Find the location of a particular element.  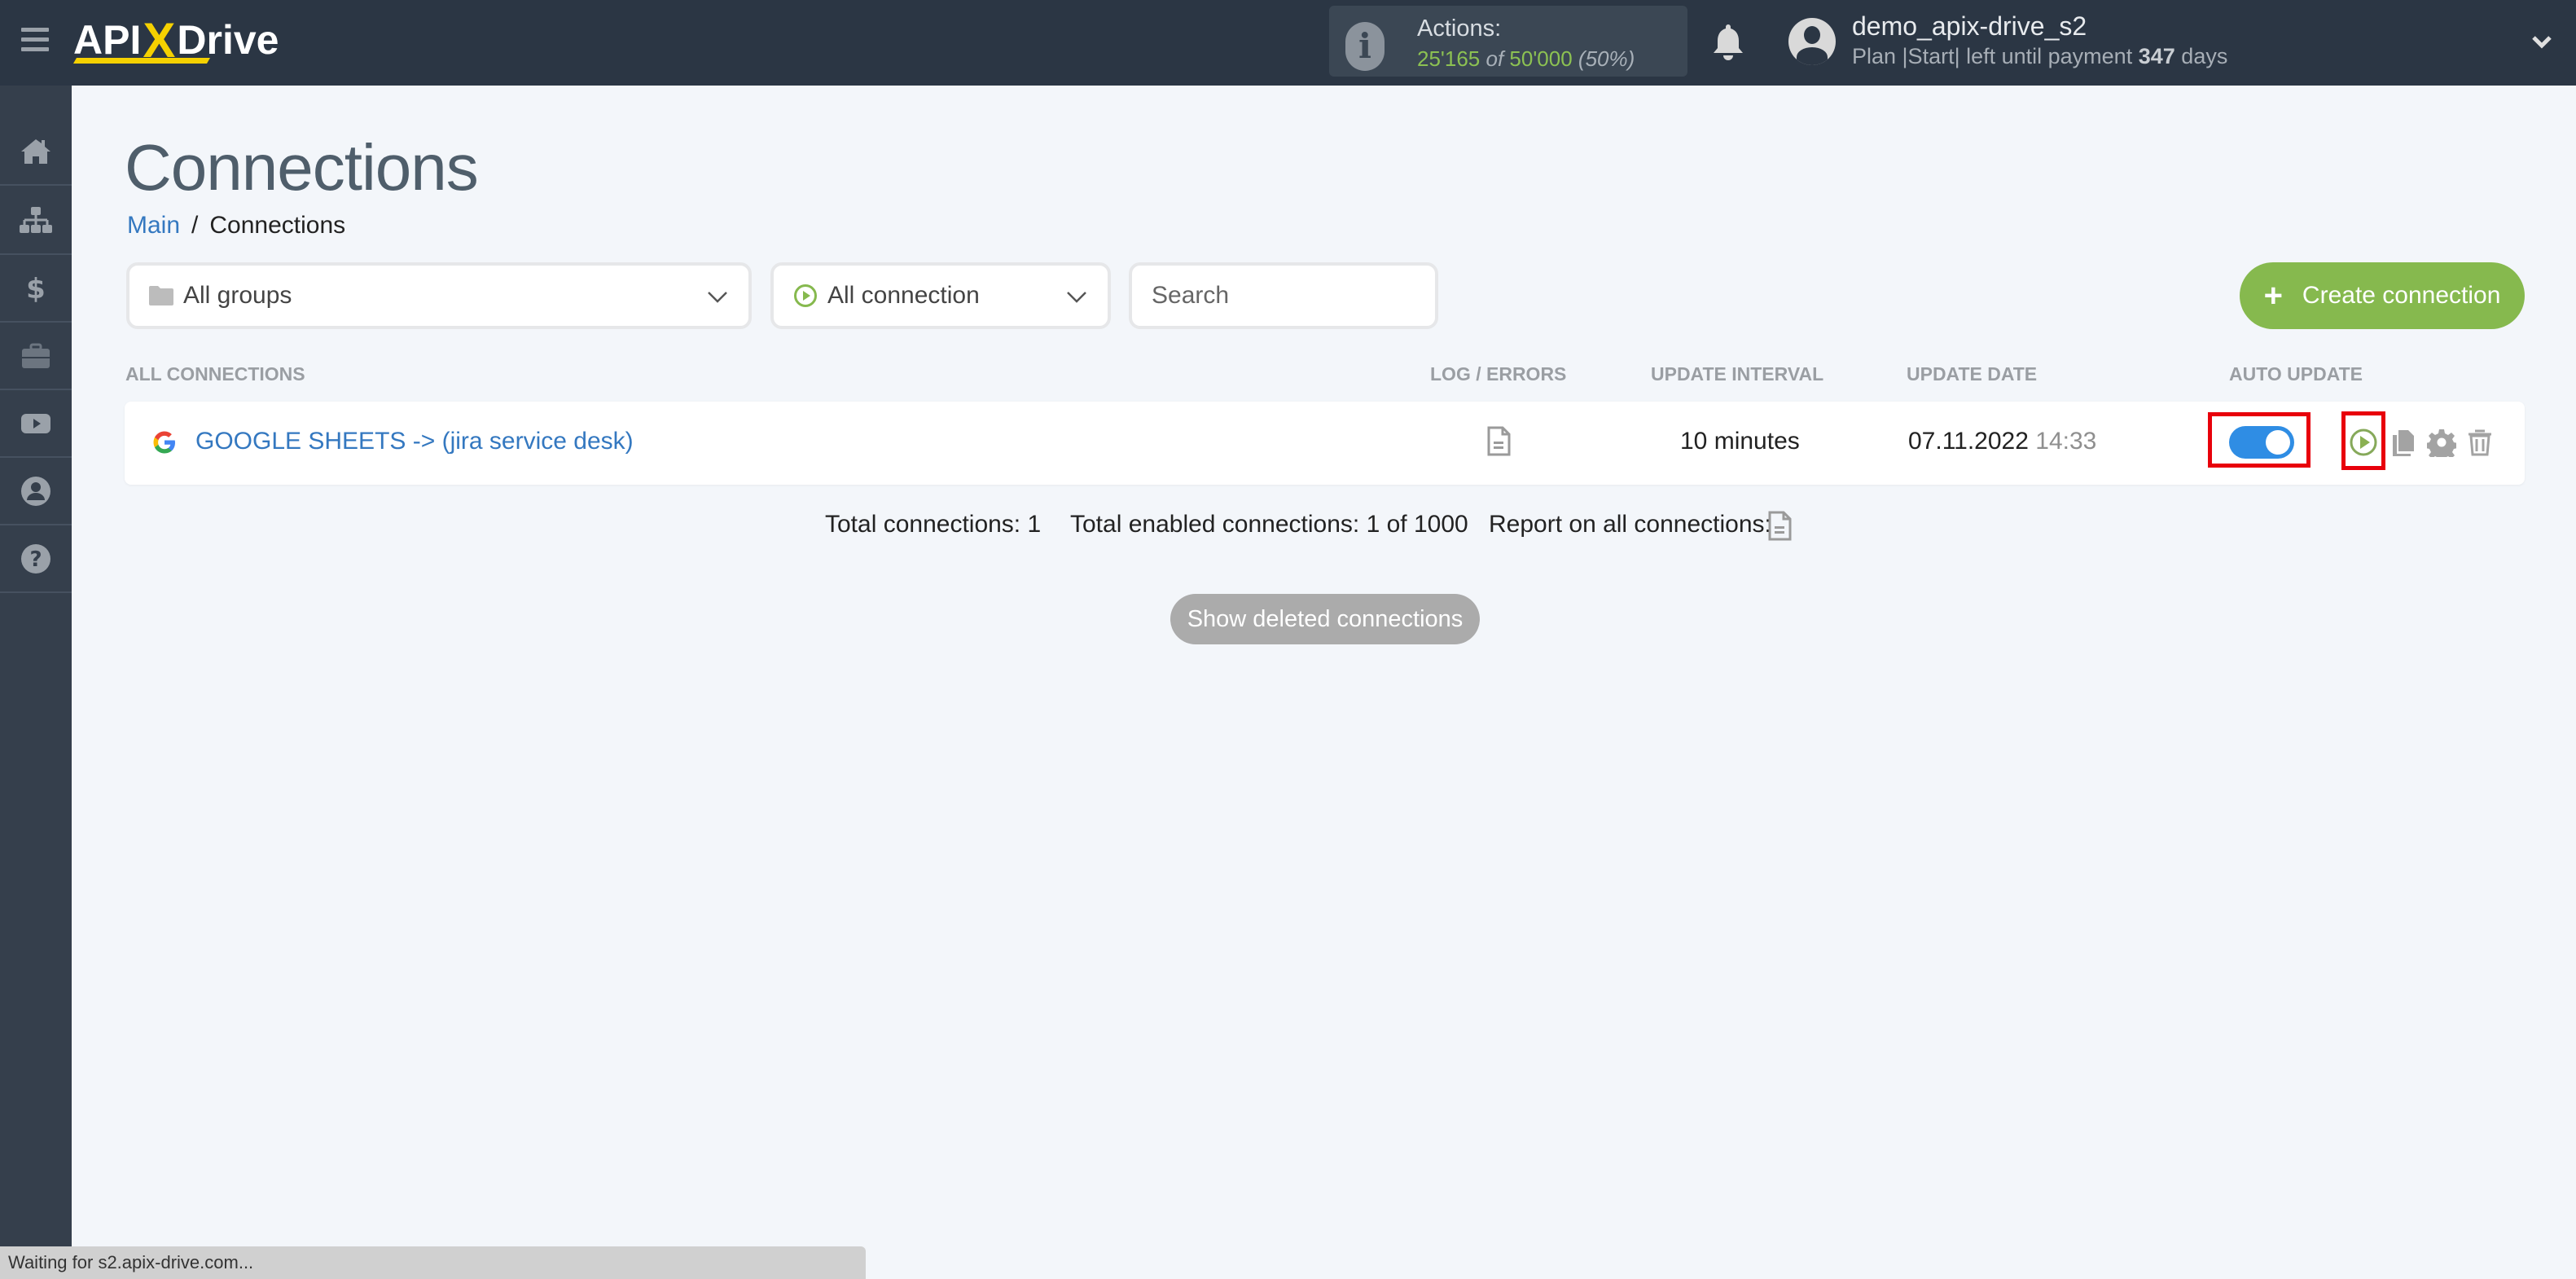

report-document-icon is located at coordinates (1779, 527).